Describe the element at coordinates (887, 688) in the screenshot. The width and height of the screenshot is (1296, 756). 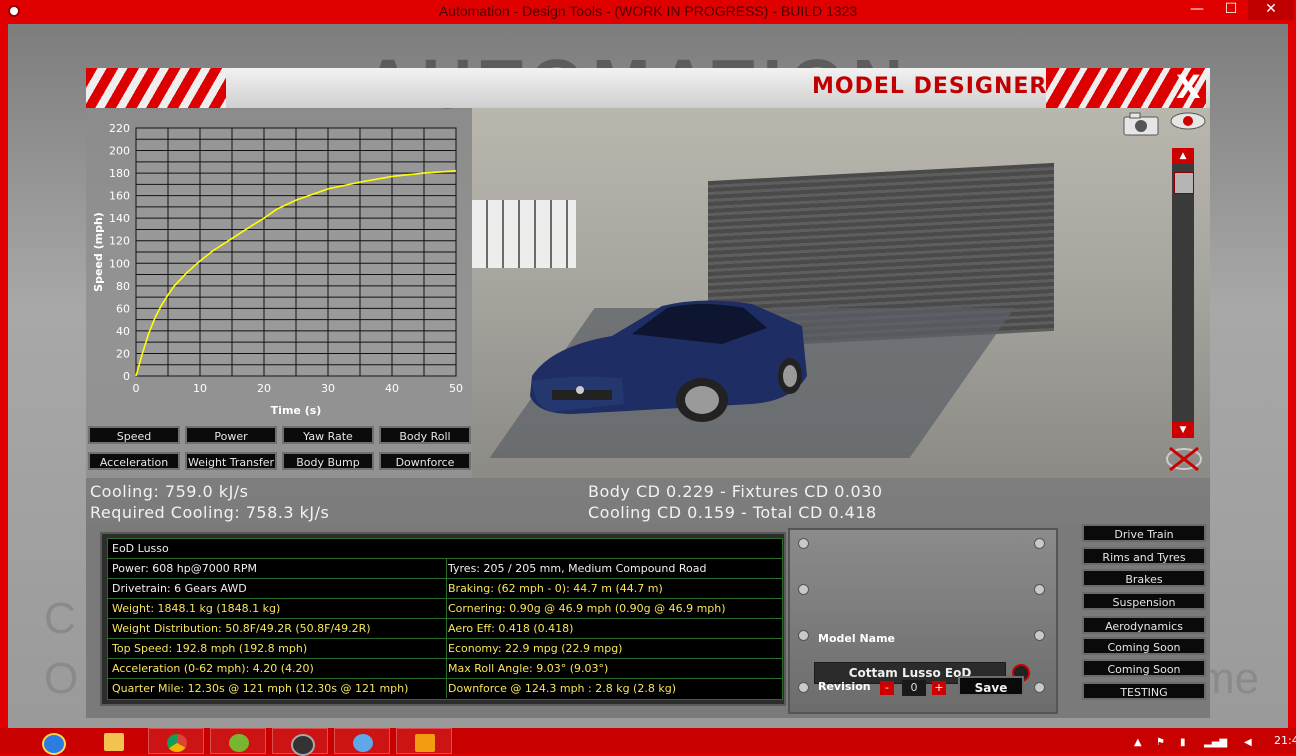
I see `revision-decrement-button: -` at that location.